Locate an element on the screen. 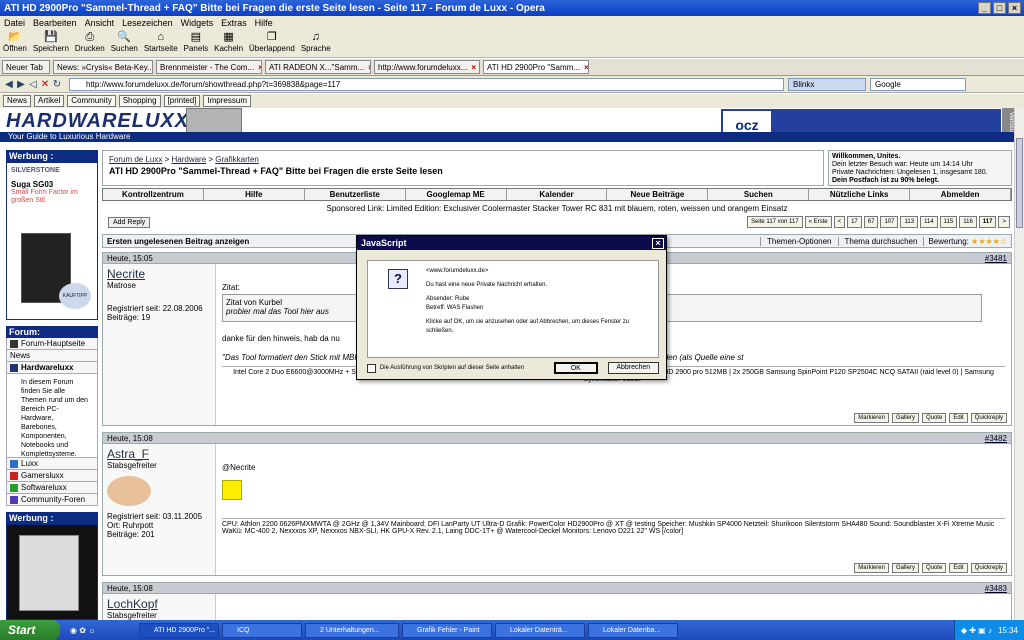 The width and height of the screenshot is (1024, 640). tab-active-thread: ATI HD 2900Pro "Samm... × is located at coordinates (536, 67).